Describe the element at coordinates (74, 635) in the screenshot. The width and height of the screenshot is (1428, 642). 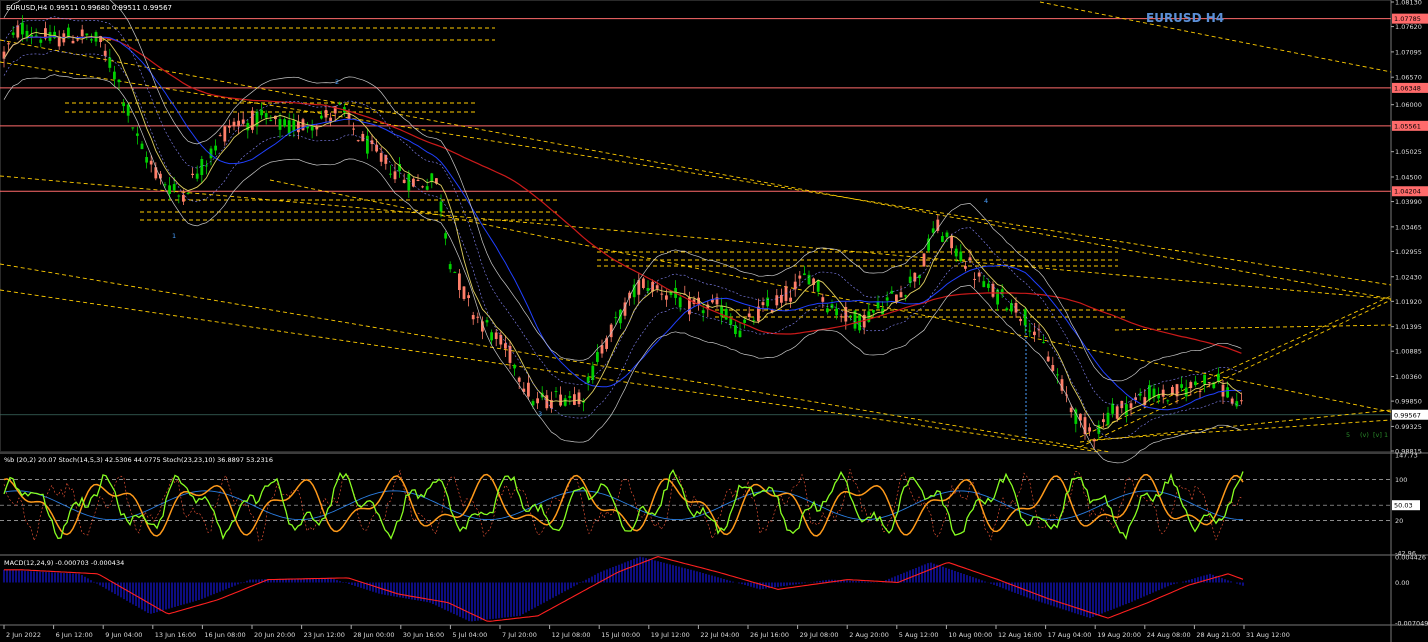
I see `time-tick-label: 6 Jun 12:00` at that location.